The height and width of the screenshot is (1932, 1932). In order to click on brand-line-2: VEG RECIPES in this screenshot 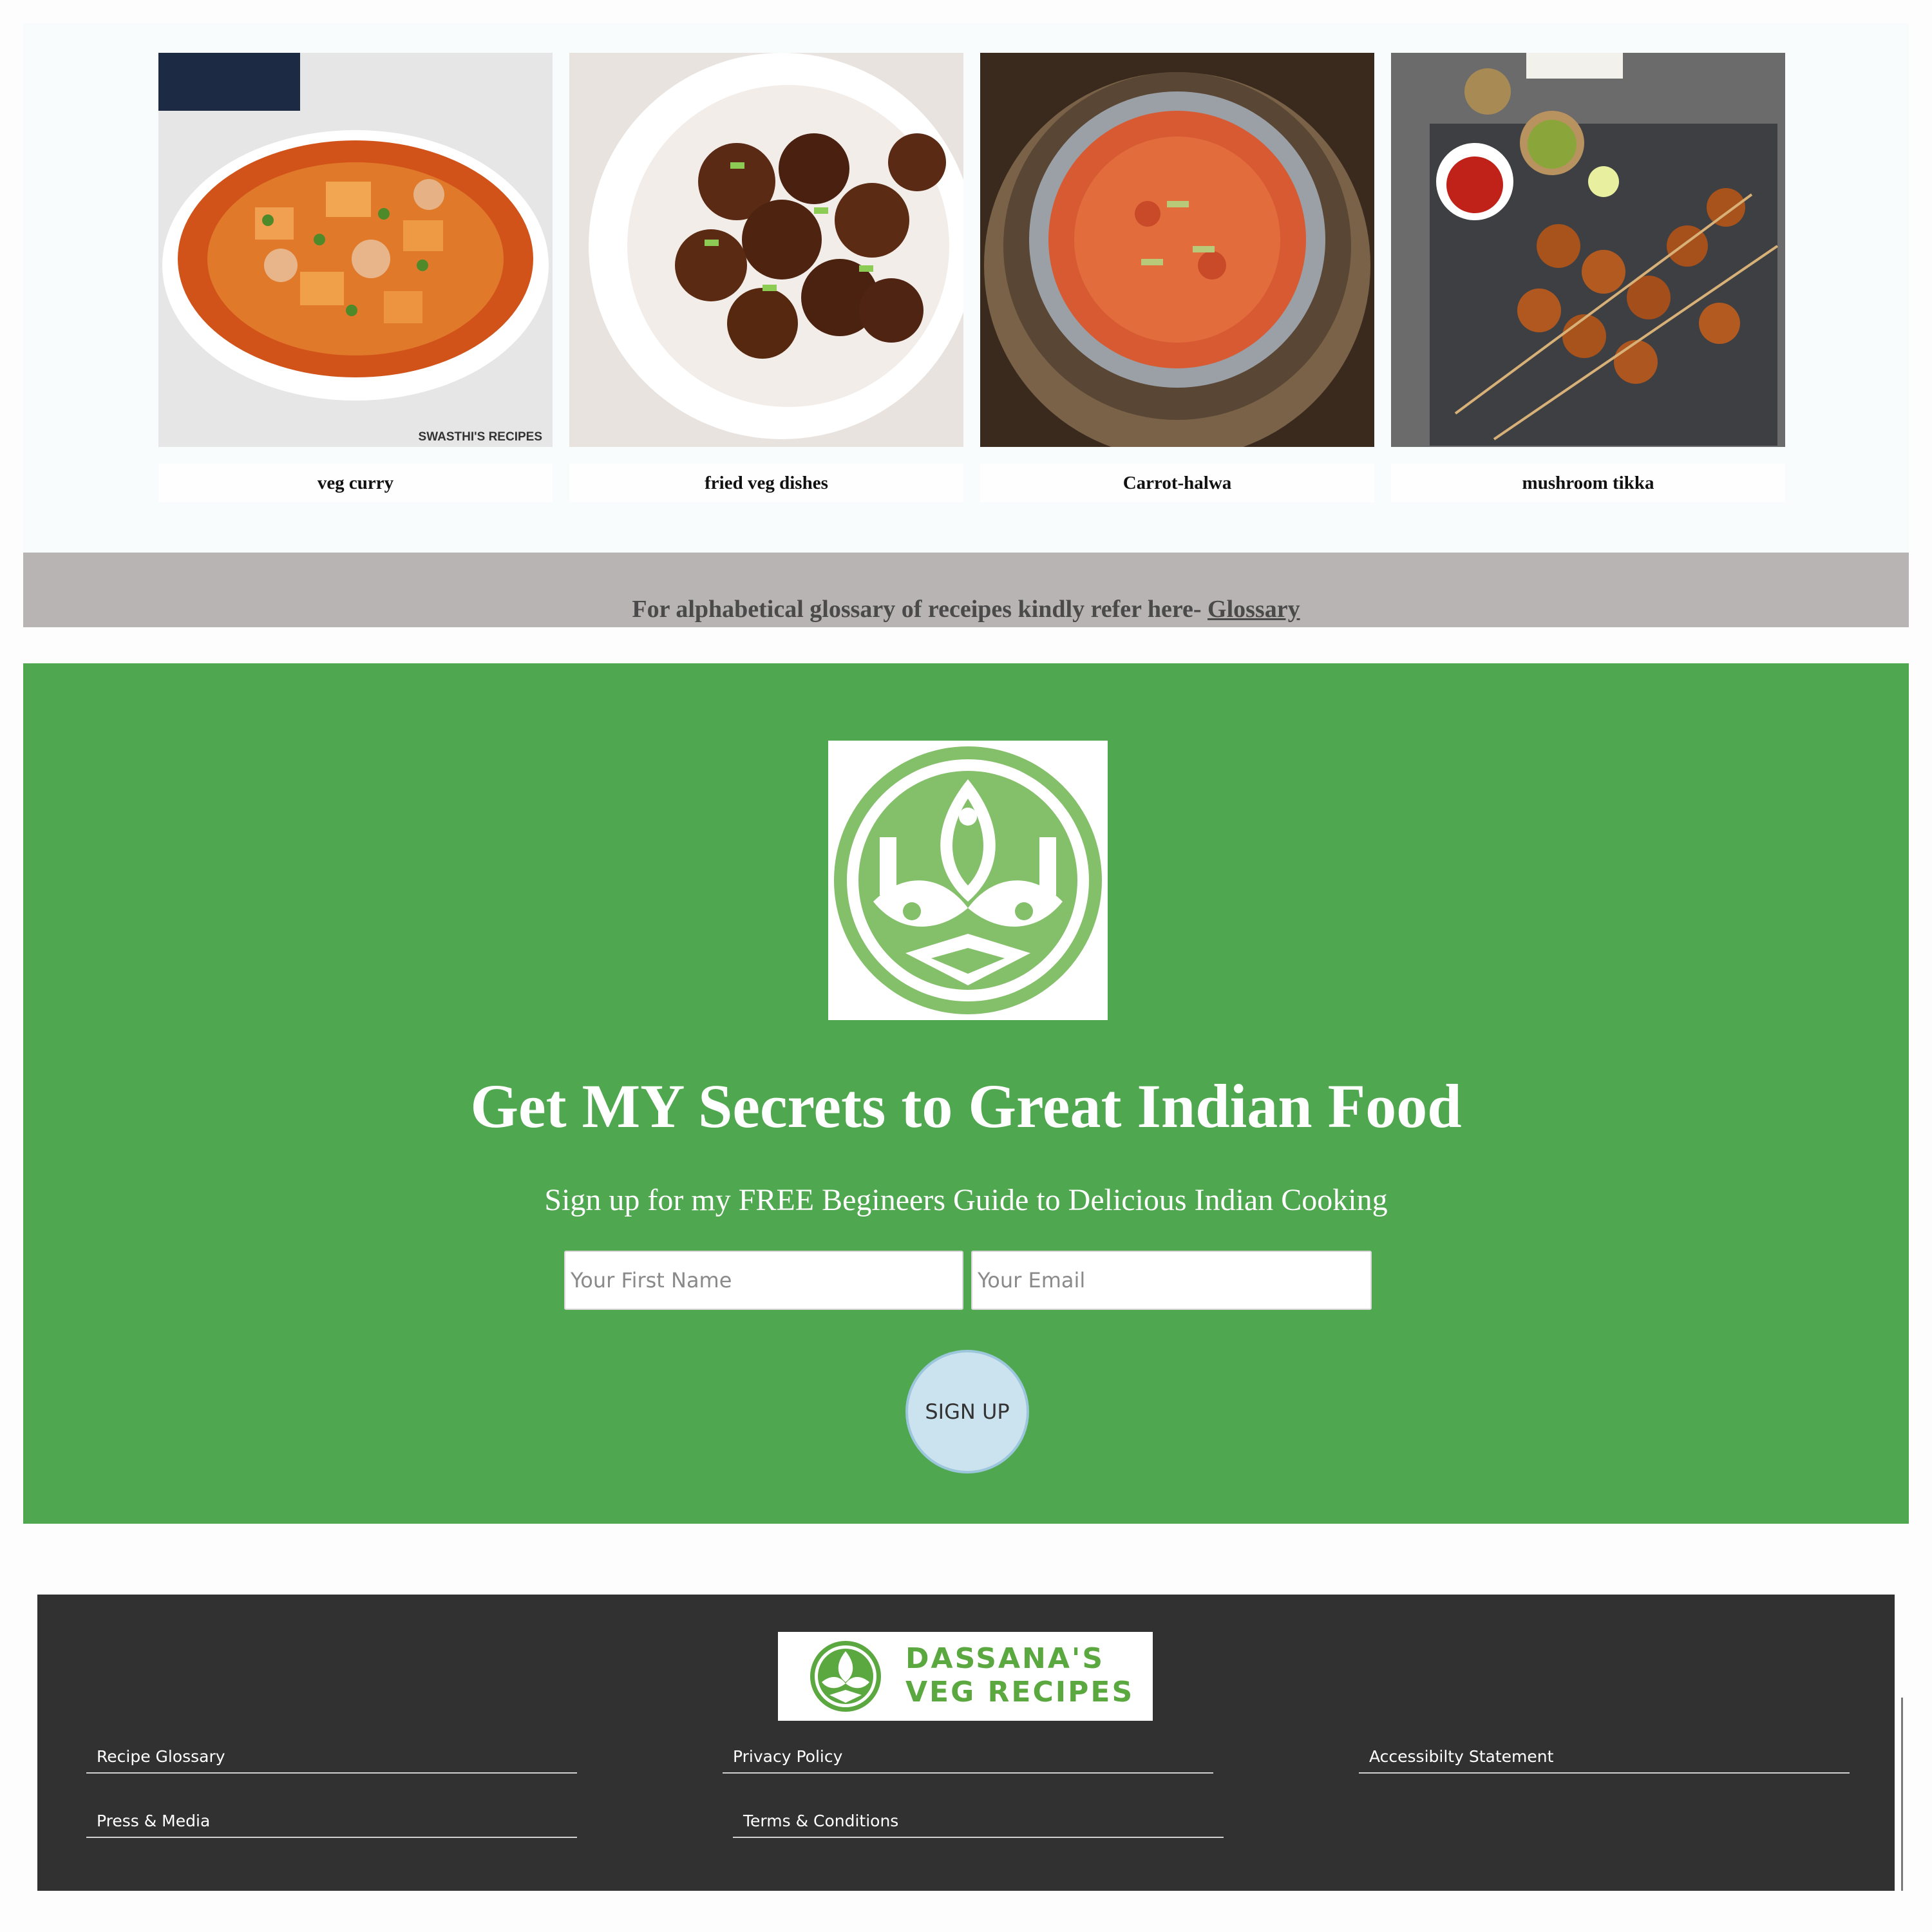, I will do `click(1020, 1692)`.